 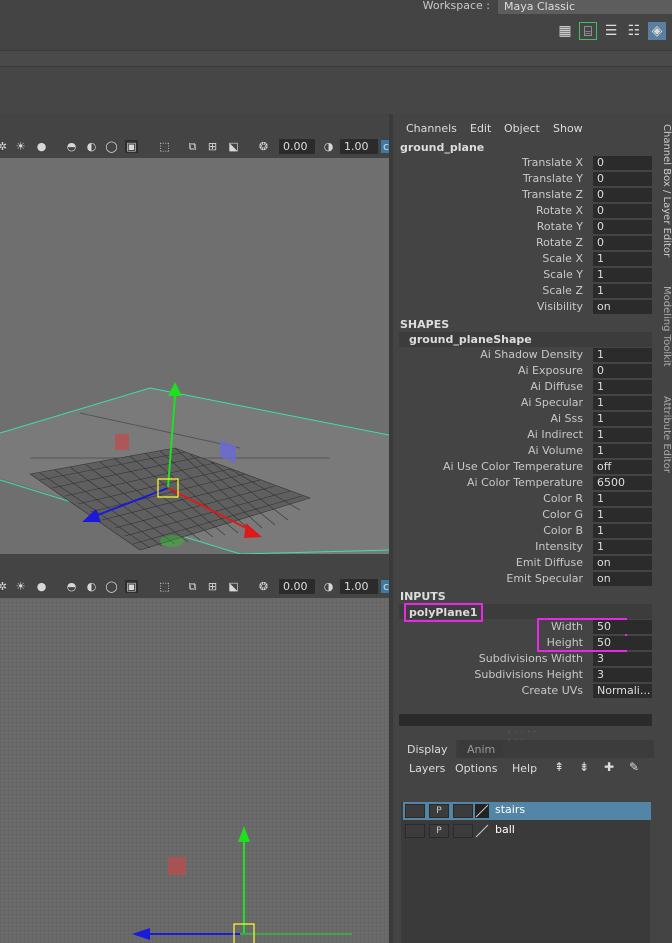 What do you see at coordinates (493, 450) in the screenshot?
I see `attr-label: Ai Volume` at bounding box center [493, 450].